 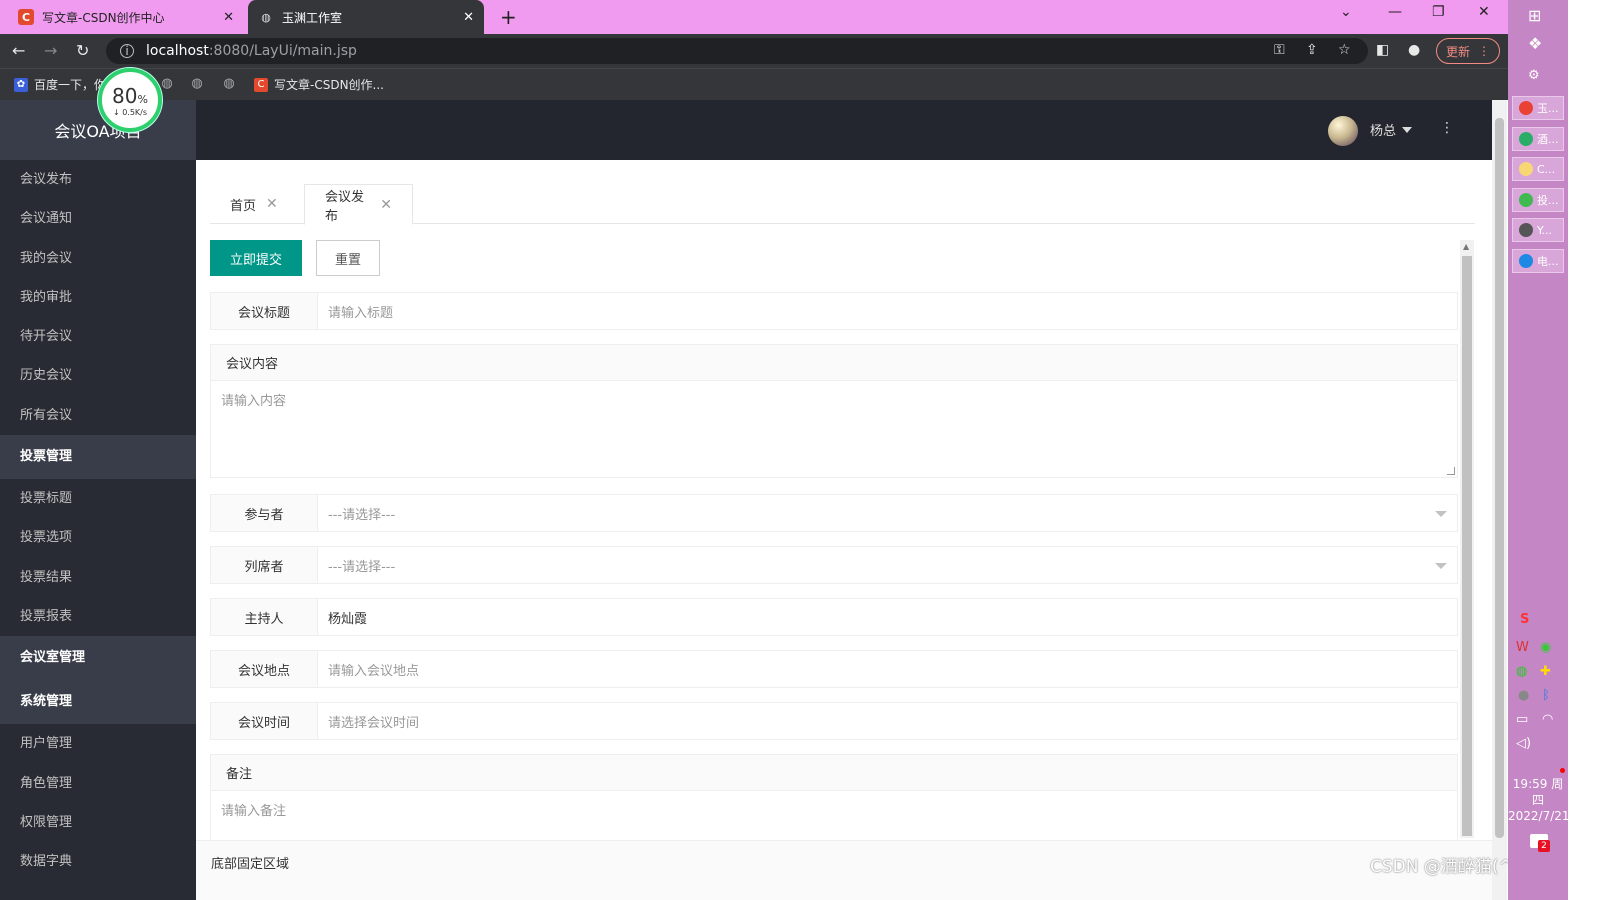 I want to click on footer-text: 底部固定区域, so click(x=250, y=864).